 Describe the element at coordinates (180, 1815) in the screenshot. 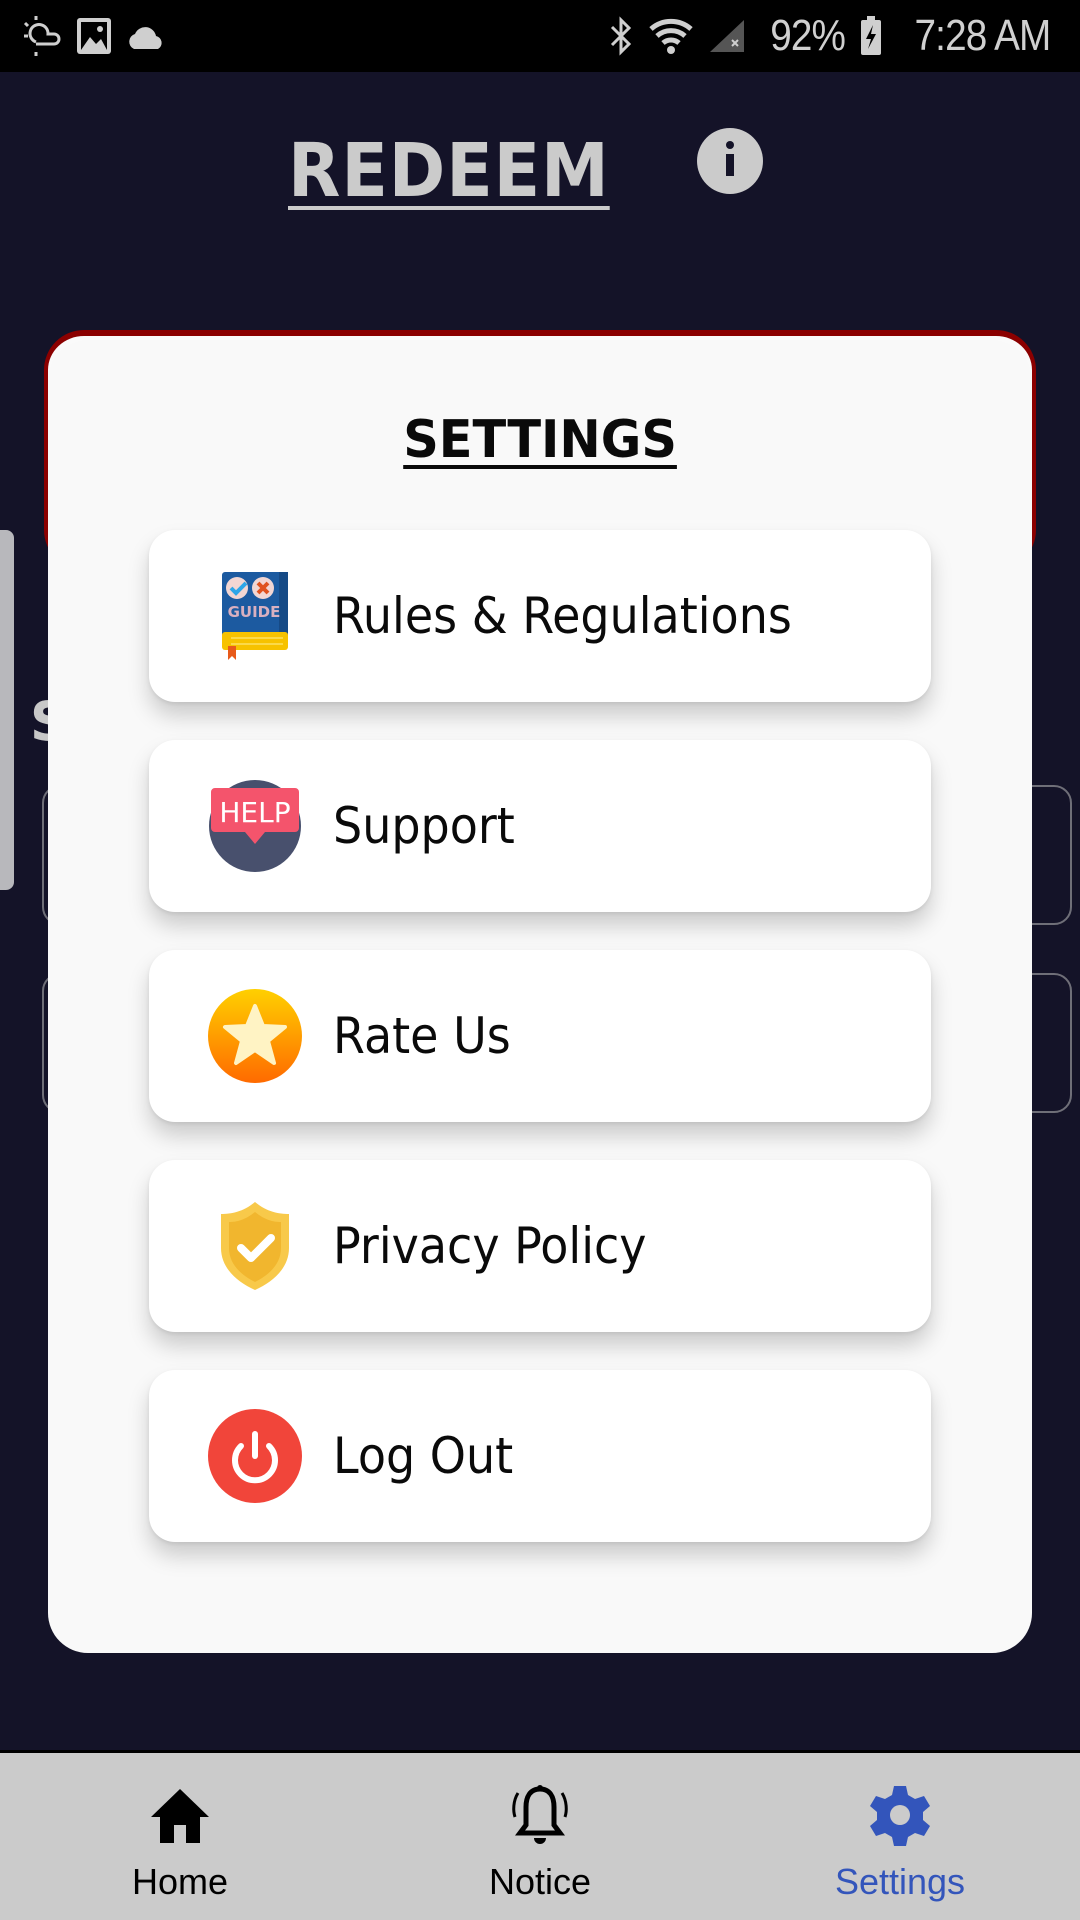

I see `home-icon` at that location.